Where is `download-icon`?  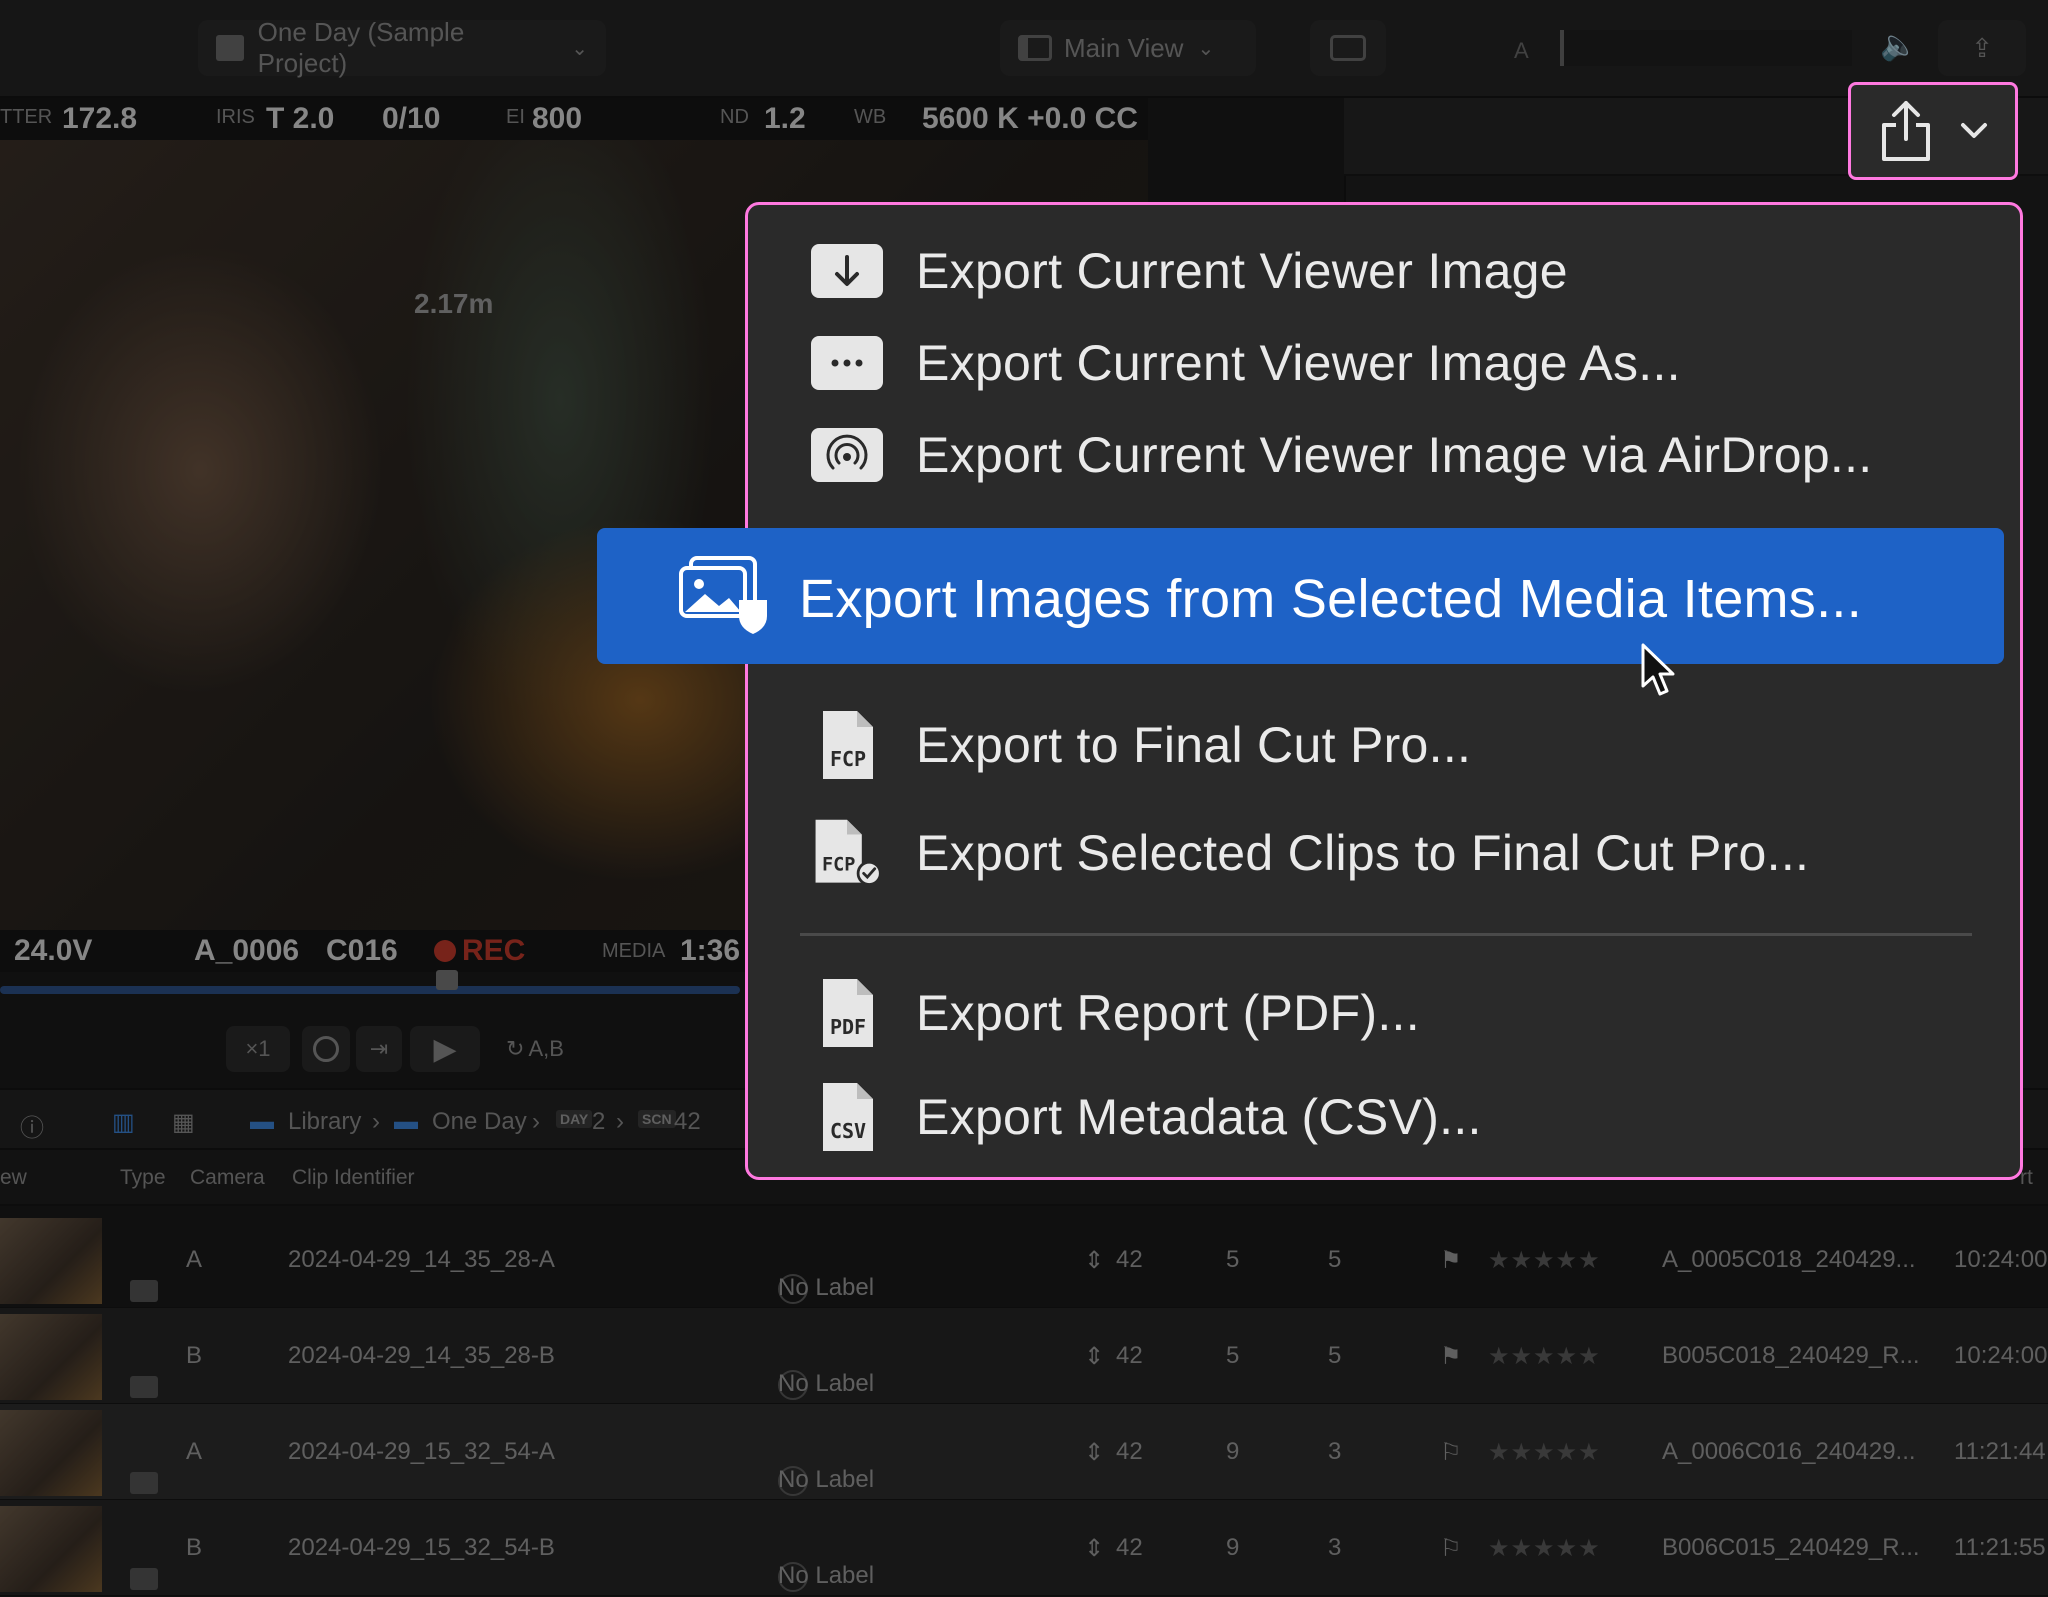 download-icon is located at coordinates (847, 271).